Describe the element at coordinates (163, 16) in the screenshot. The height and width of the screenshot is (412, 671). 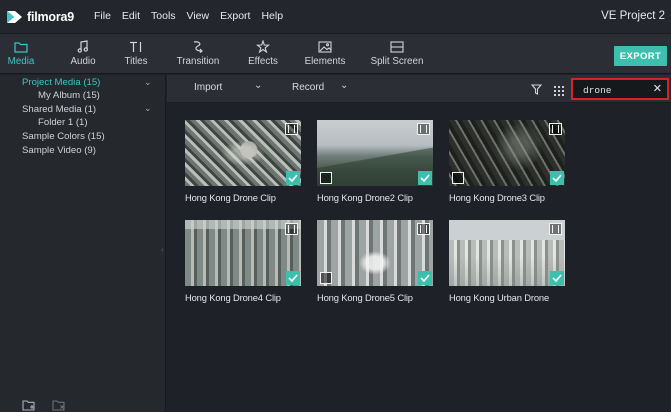
I see `menu-tools: Tools` at that location.